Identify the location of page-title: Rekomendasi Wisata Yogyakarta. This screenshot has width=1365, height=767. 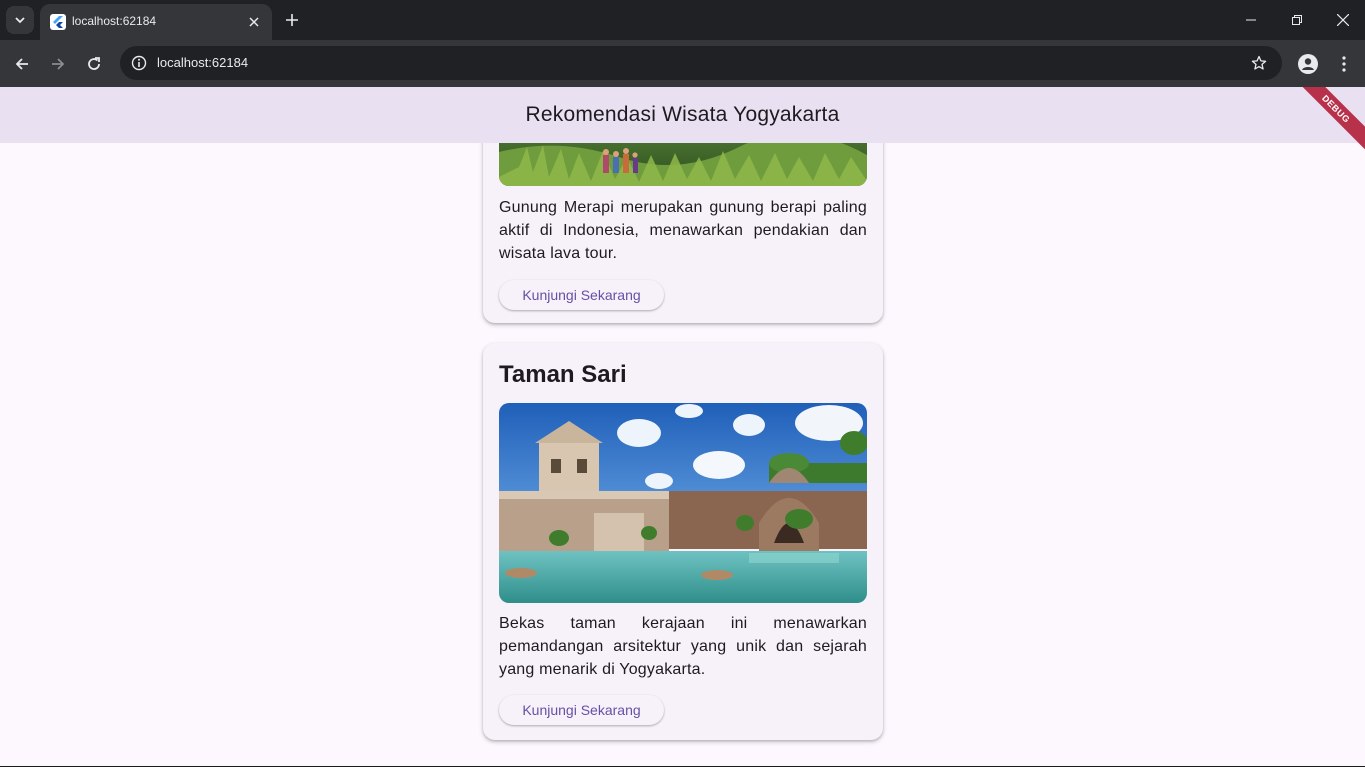
(682, 114).